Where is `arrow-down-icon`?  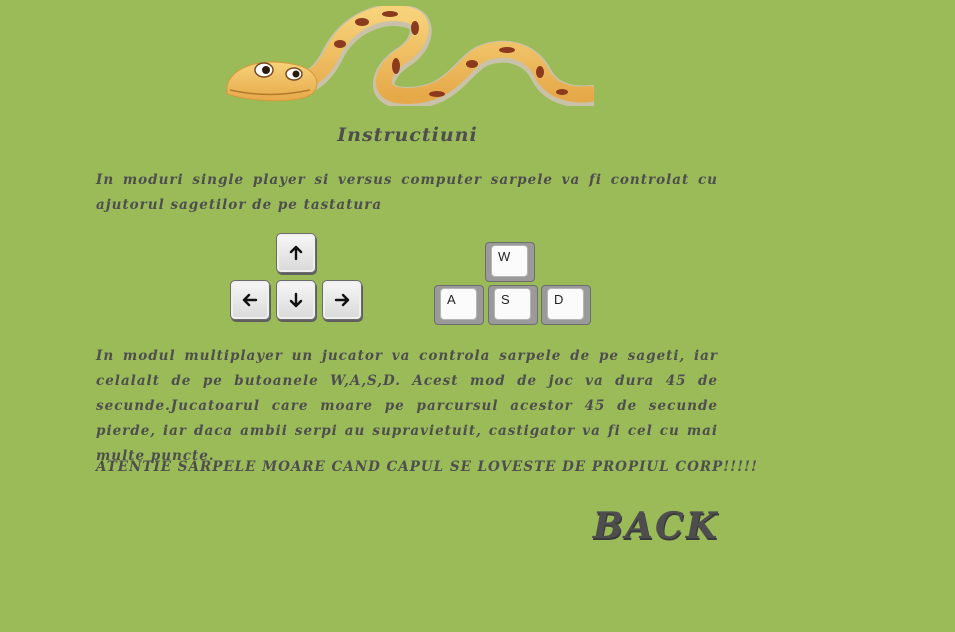 arrow-down-icon is located at coordinates (296, 300).